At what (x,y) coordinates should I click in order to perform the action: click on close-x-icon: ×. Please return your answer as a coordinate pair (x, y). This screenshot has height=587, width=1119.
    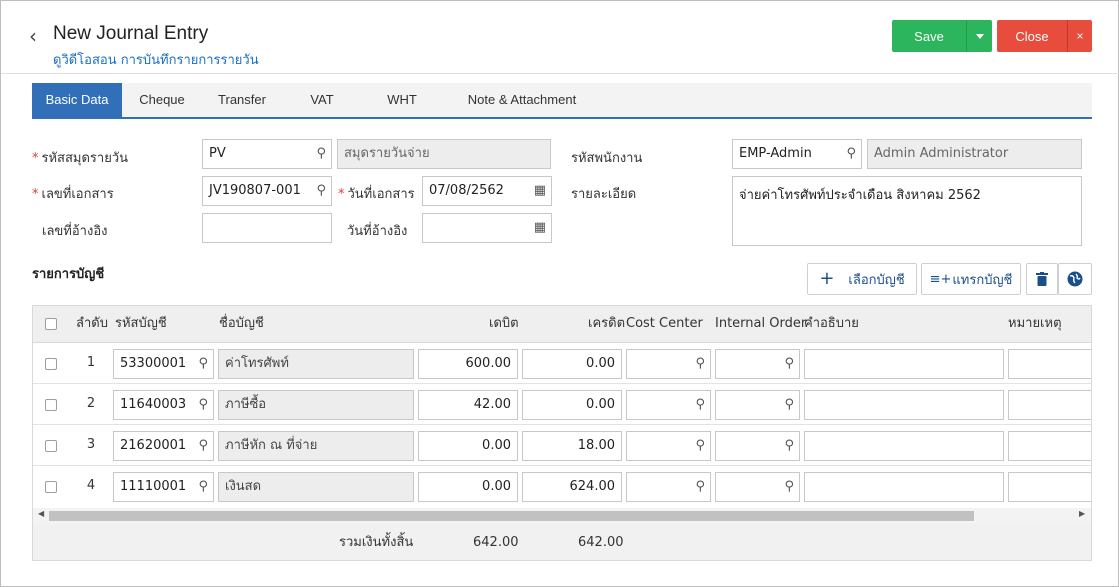
    Looking at the image, I should click on (1079, 36).